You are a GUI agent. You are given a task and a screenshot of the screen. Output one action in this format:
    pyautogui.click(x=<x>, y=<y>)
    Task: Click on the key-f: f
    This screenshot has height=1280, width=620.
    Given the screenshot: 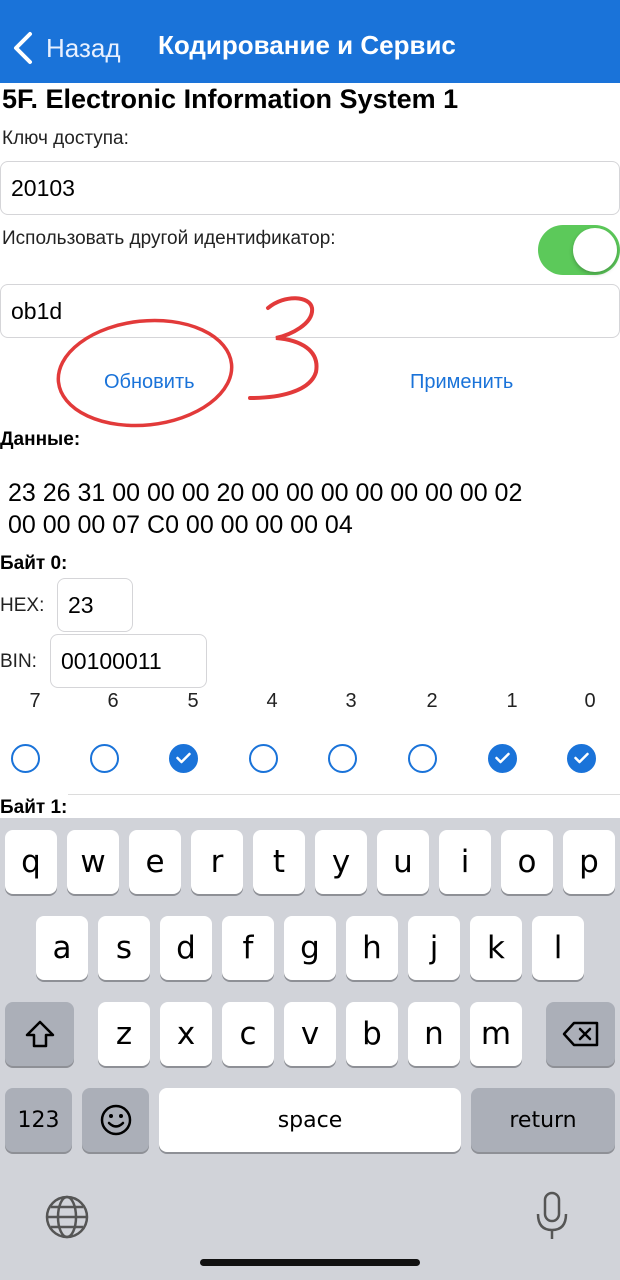 What is the action you would take?
    pyautogui.click(x=248, y=948)
    